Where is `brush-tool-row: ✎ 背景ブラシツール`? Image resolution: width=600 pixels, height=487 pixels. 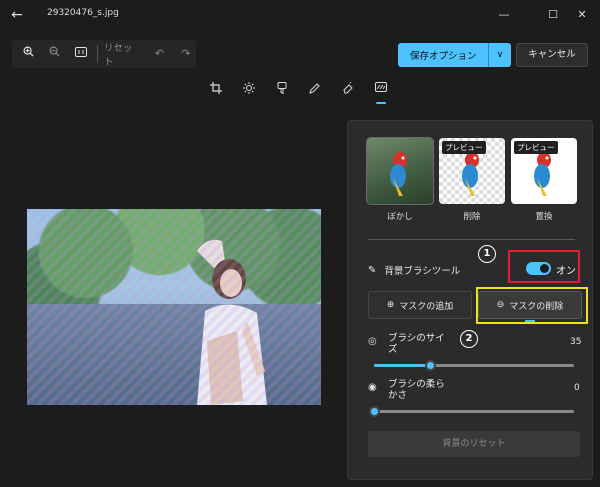
brush-tool-row: ✎ 背景ブラシツール is located at coordinates (414, 270).